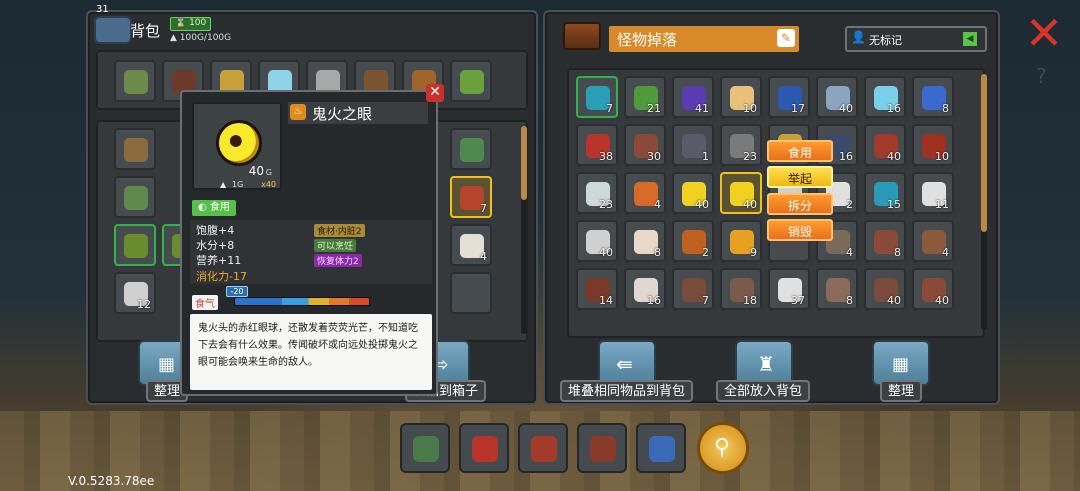 This screenshot has height=491, width=1080. What do you see at coordinates (702, 108) in the screenshot?
I see `item-count: 41` at bounding box center [702, 108].